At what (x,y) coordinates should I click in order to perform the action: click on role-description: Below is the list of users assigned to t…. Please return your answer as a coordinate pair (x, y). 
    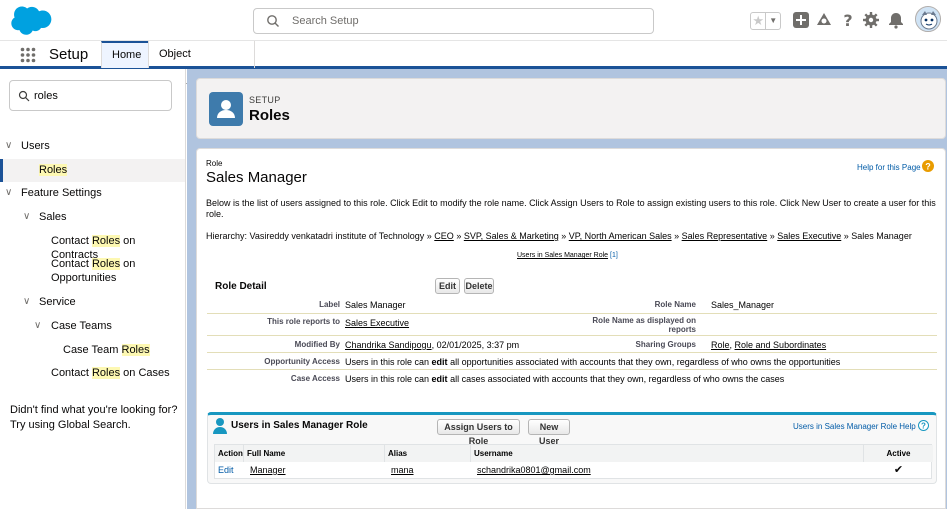
    Looking at the image, I should click on (571, 208).